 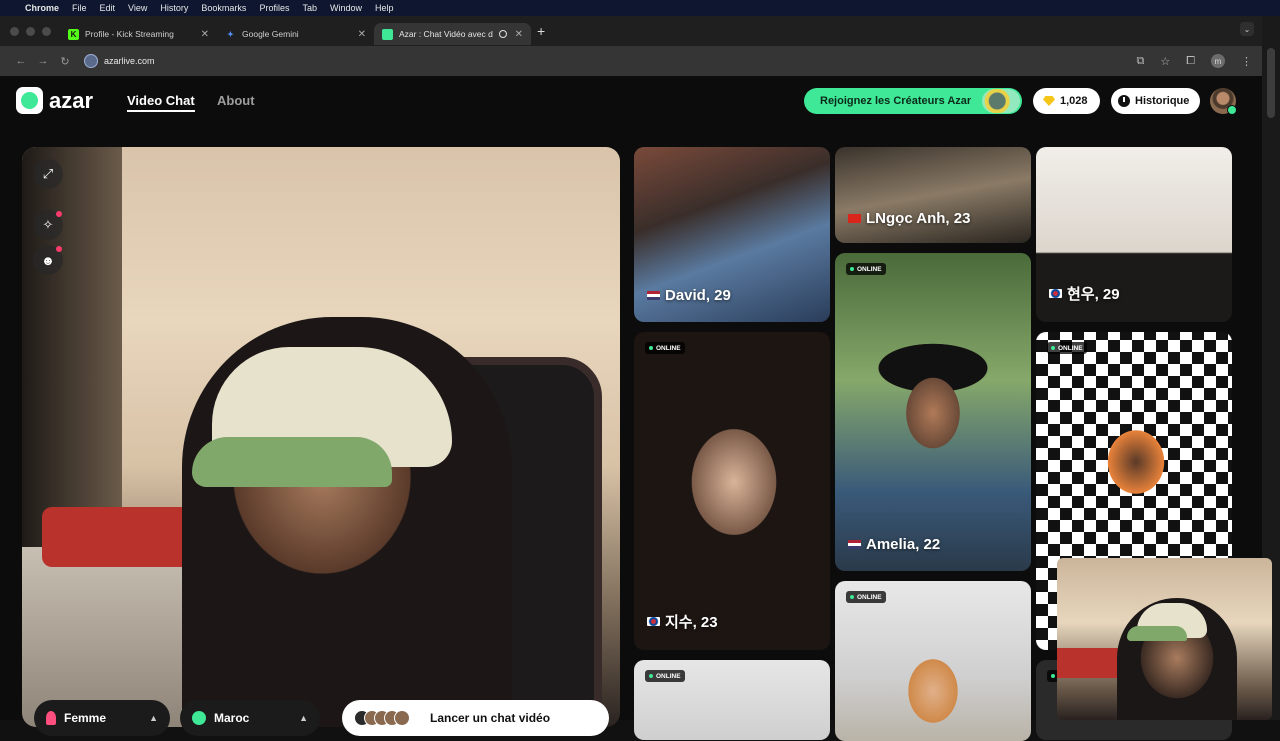 I want to click on clock-icon, so click(x=1124, y=101).